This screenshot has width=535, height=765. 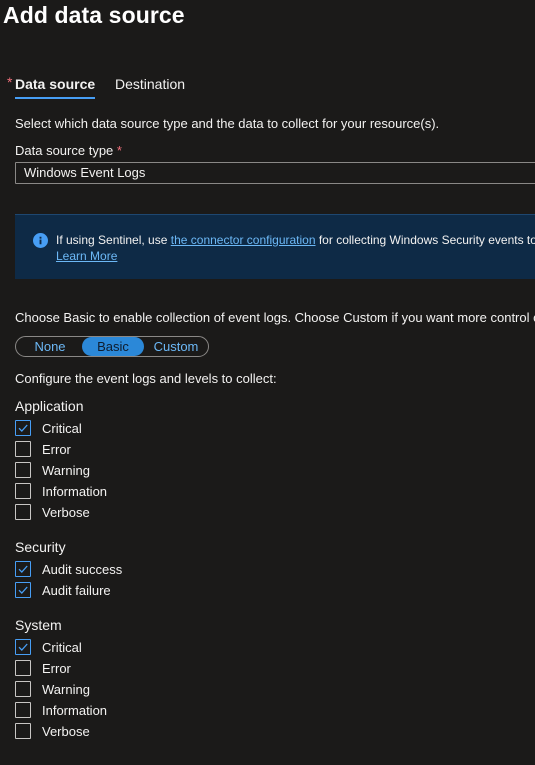 What do you see at coordinates (49, 406) in the screenshot?
I see `application-group-title: Application` at bounding box center [49, 406].